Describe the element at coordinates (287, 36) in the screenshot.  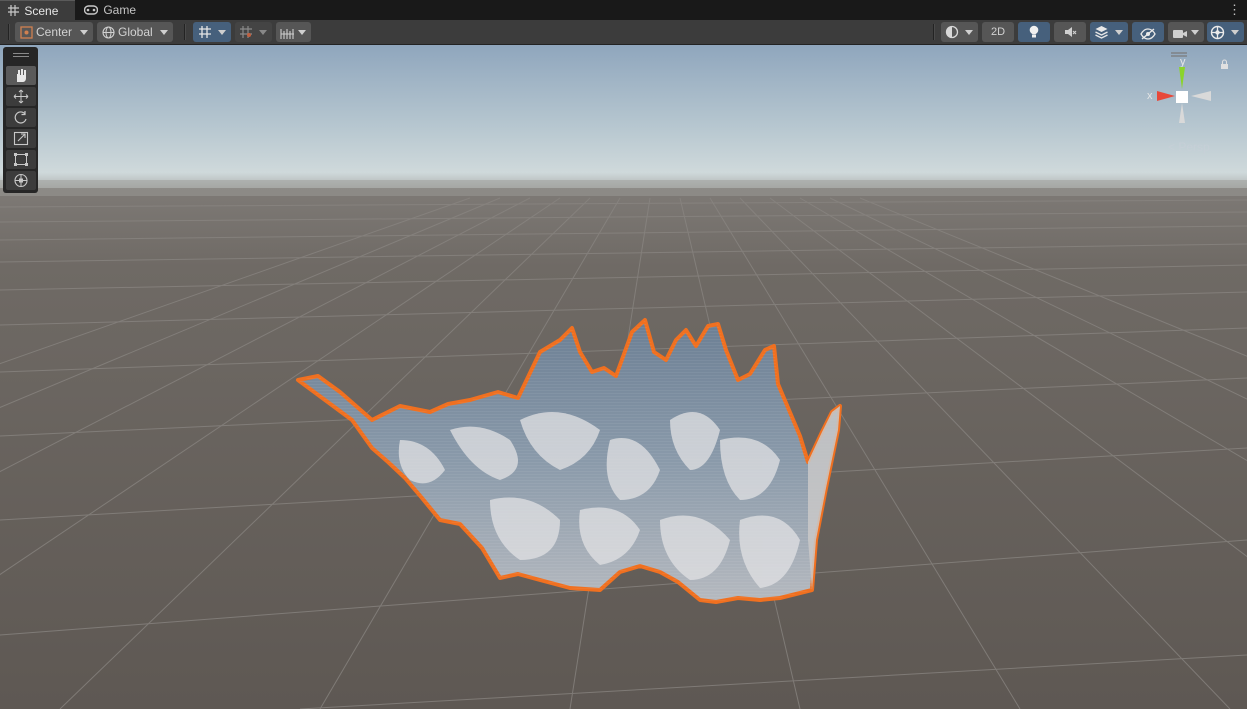
I see `ruler-icon` at that location.